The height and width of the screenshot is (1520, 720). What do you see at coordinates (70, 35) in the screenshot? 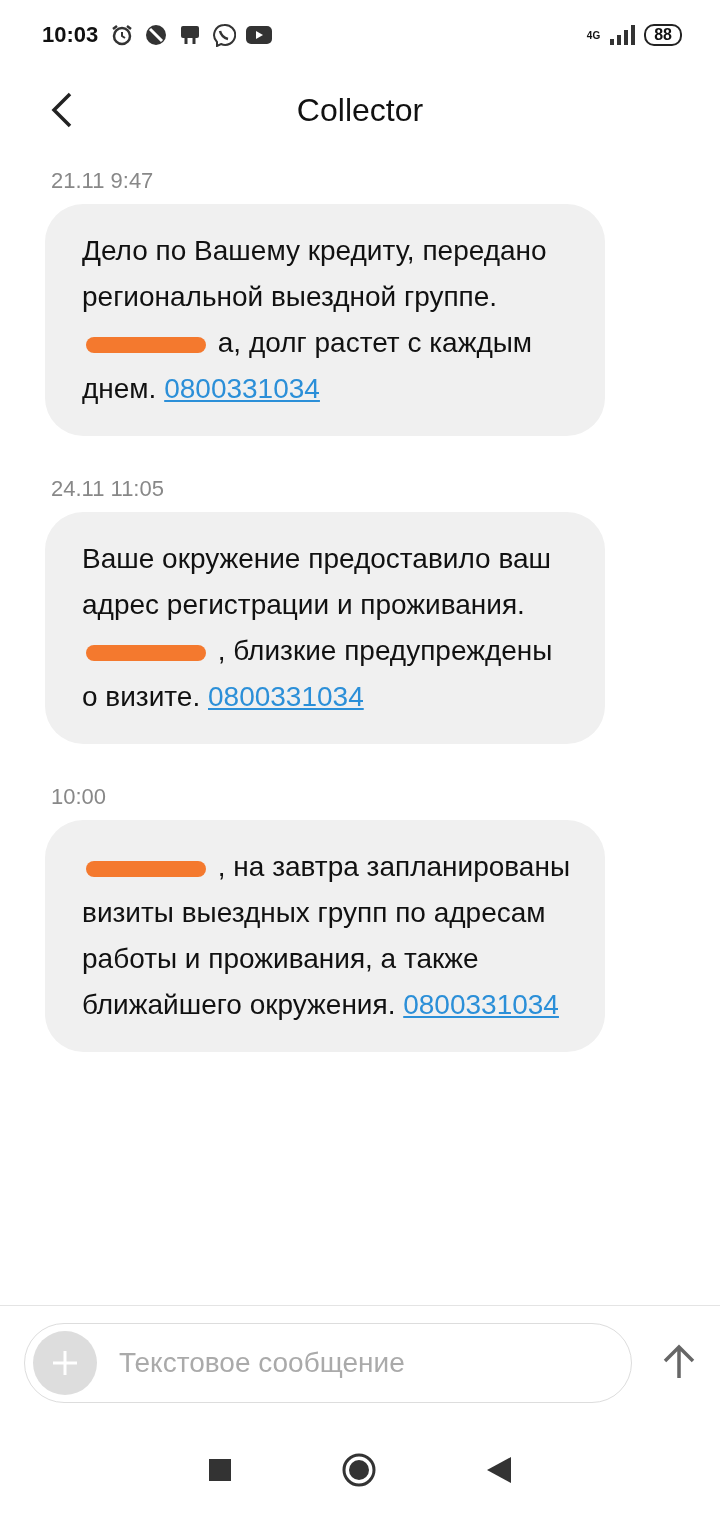
I see `status-time: 10:03` at bounding box center [70, 35].